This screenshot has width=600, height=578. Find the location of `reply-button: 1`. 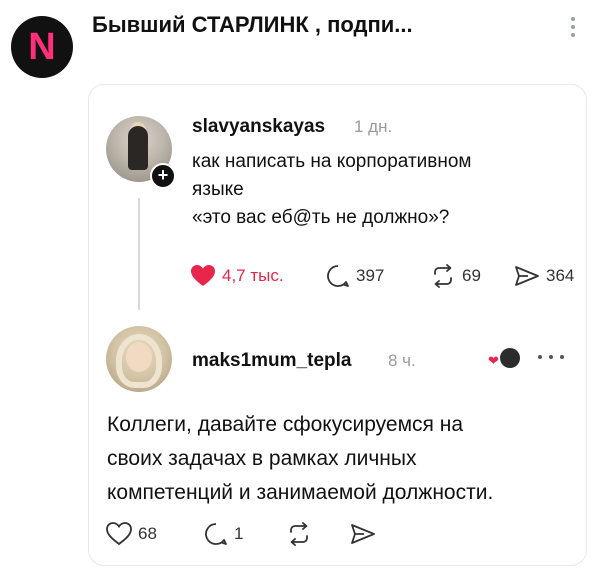

reply-button: 1 is located at coordinates (223, 534).